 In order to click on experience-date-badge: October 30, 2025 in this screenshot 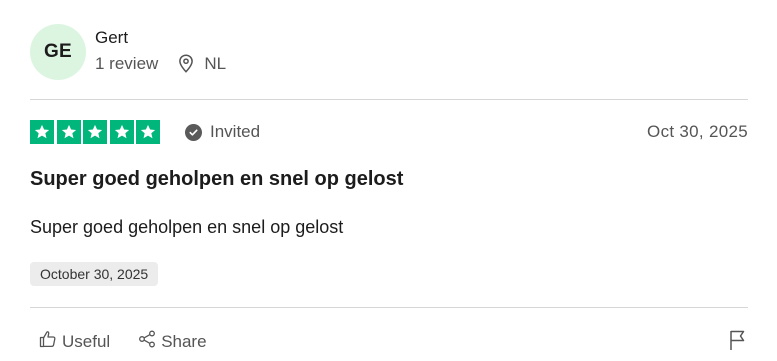, I will do `click(94, 274)`.